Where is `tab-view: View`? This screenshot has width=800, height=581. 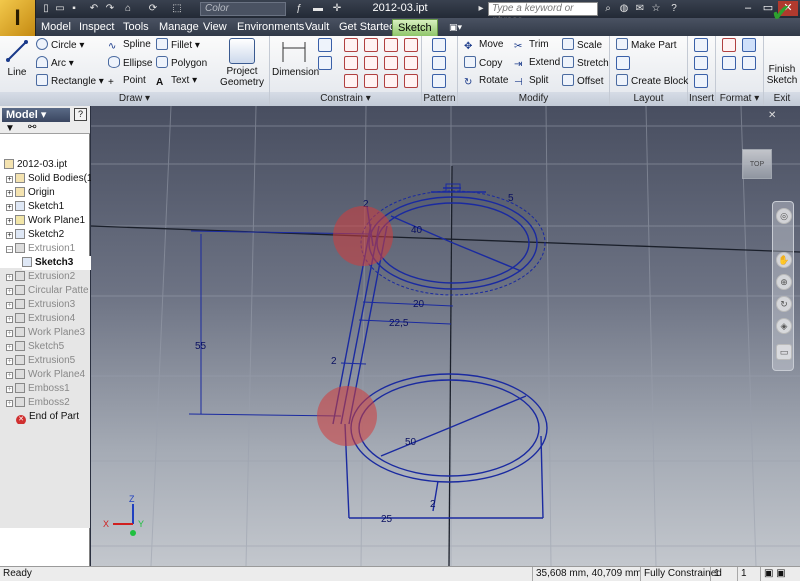 tab-view: View is located at coordinates (215, 27).